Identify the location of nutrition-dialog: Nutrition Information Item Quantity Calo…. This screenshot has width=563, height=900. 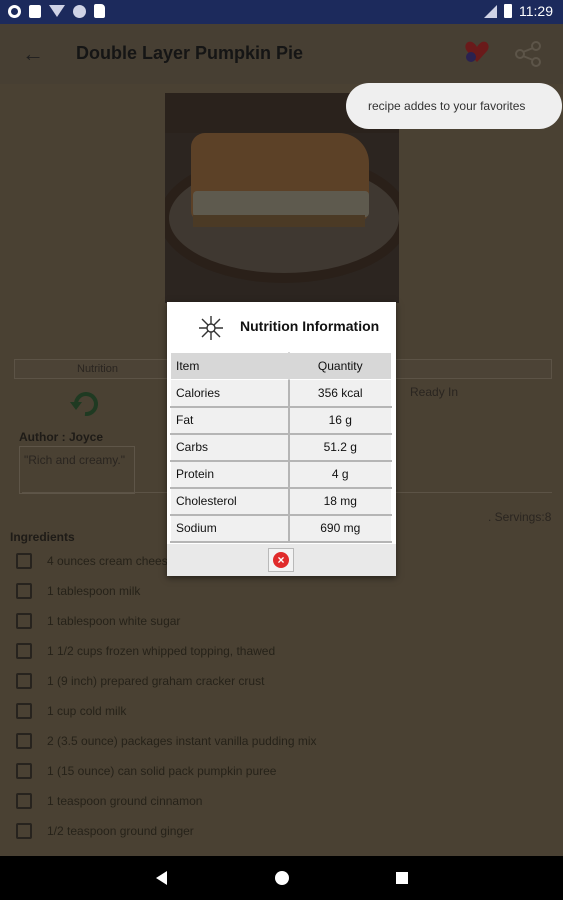
(281, 439).